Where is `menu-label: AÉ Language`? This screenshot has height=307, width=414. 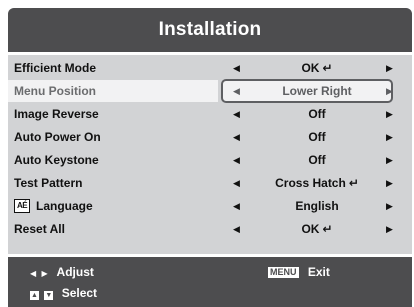 menu-label: AÉ Language is located at coordinates (53, 206).